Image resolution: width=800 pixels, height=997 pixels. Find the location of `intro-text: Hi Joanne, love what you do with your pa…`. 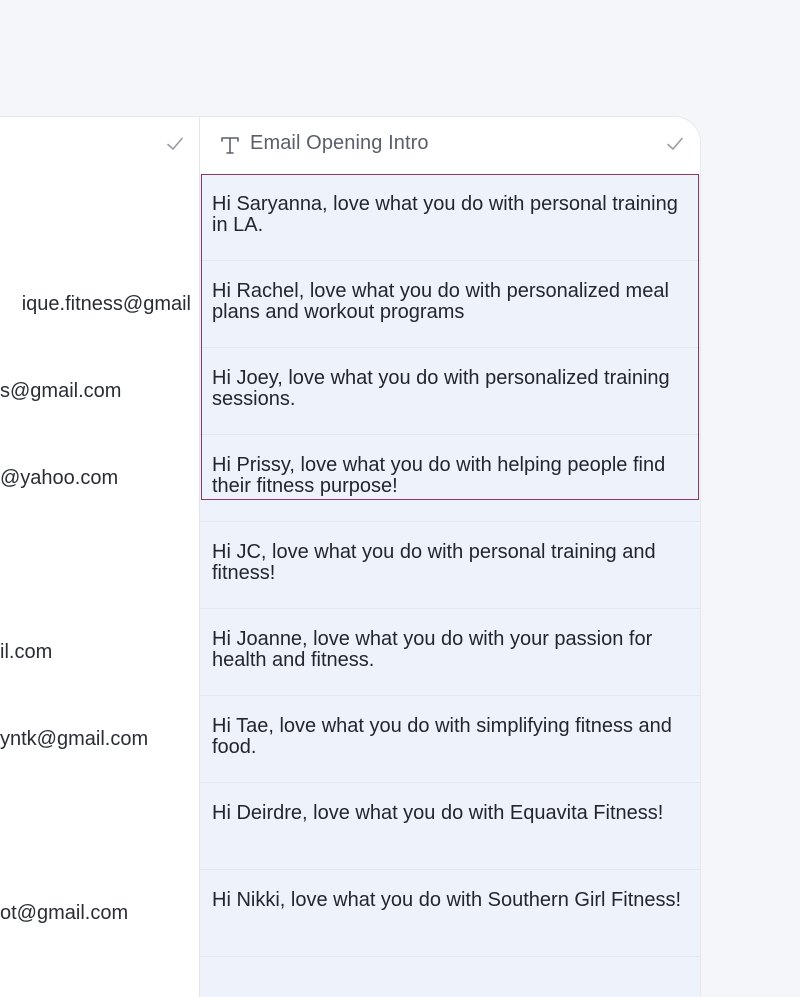

intro-text: Hi Joanne, love what you do with your pa… is located at coordinates (432, 649).